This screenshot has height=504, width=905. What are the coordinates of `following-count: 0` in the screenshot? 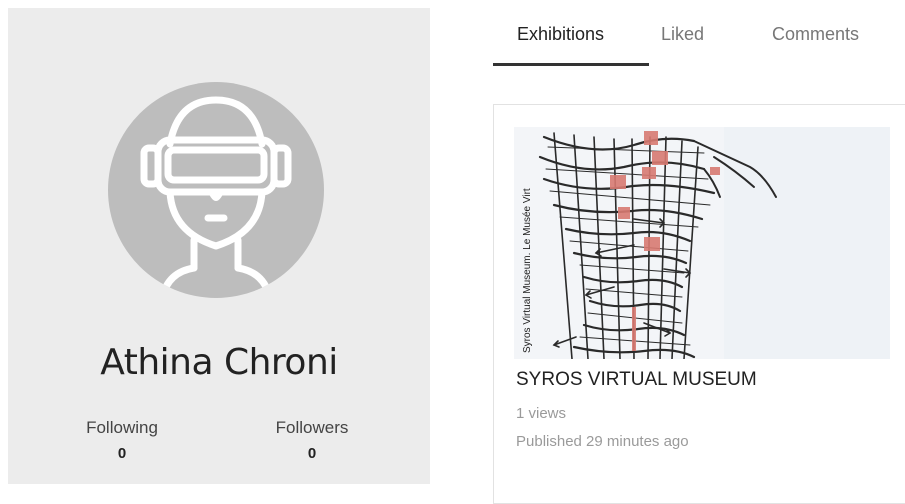 It's located at (122, 453).